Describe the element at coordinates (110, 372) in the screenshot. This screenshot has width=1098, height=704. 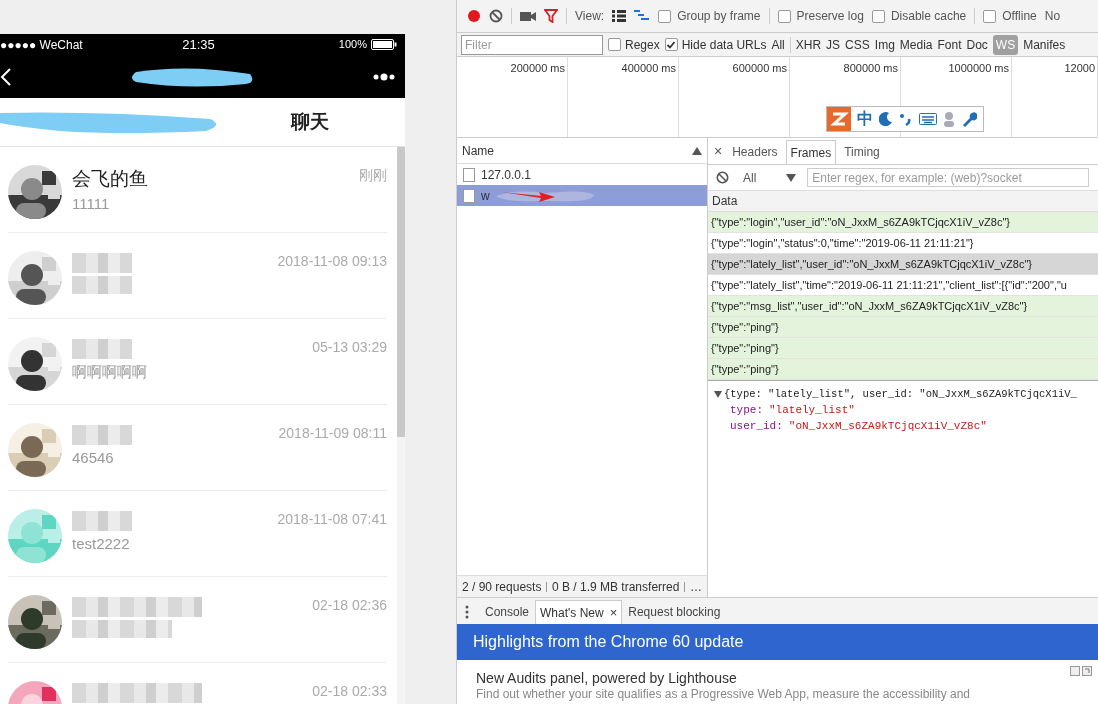
I see `message-preview: 啊啊啊啊啊` at that location.